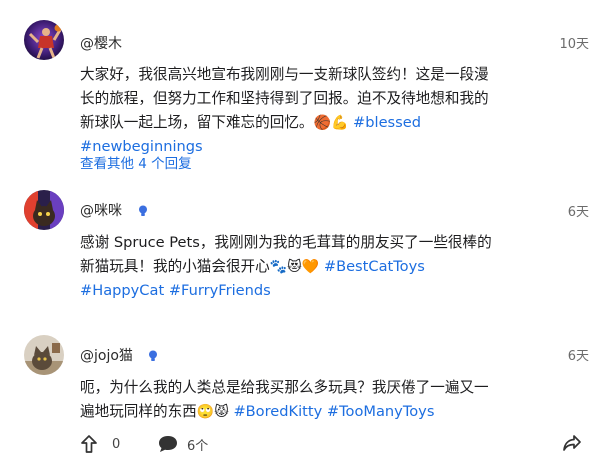 Image resolution: width=611 pixels, height=476 pixels. I want to click on post-username: @咪咪, so click(101, 211).